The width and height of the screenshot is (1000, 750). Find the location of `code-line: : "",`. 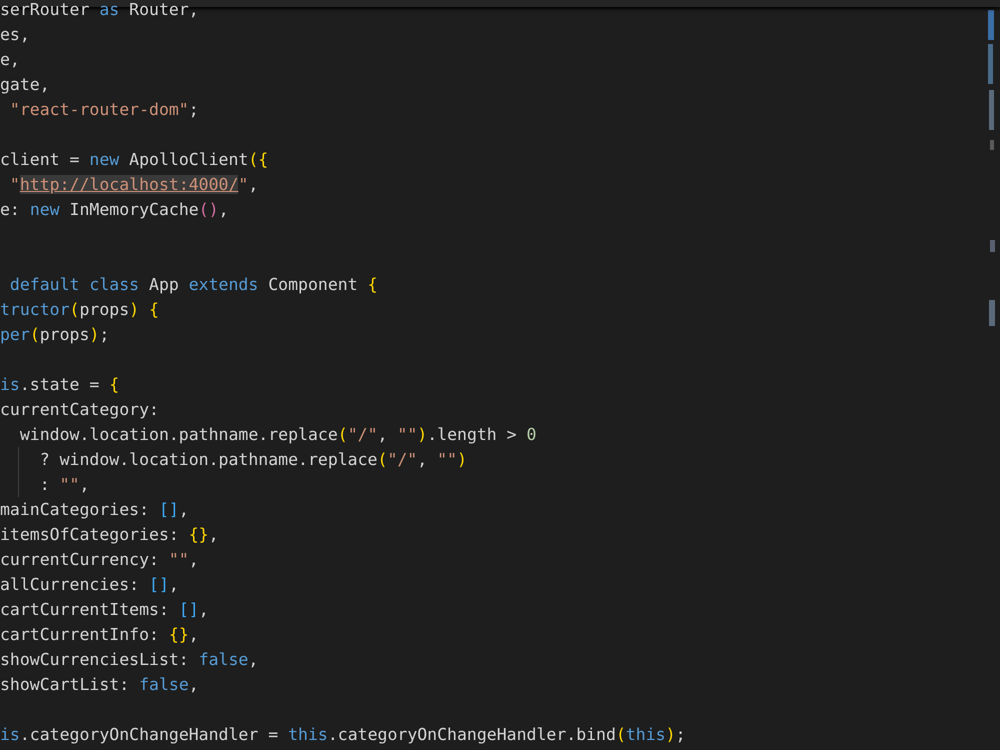

code-line: : "", is located at coordinates (64, 485).